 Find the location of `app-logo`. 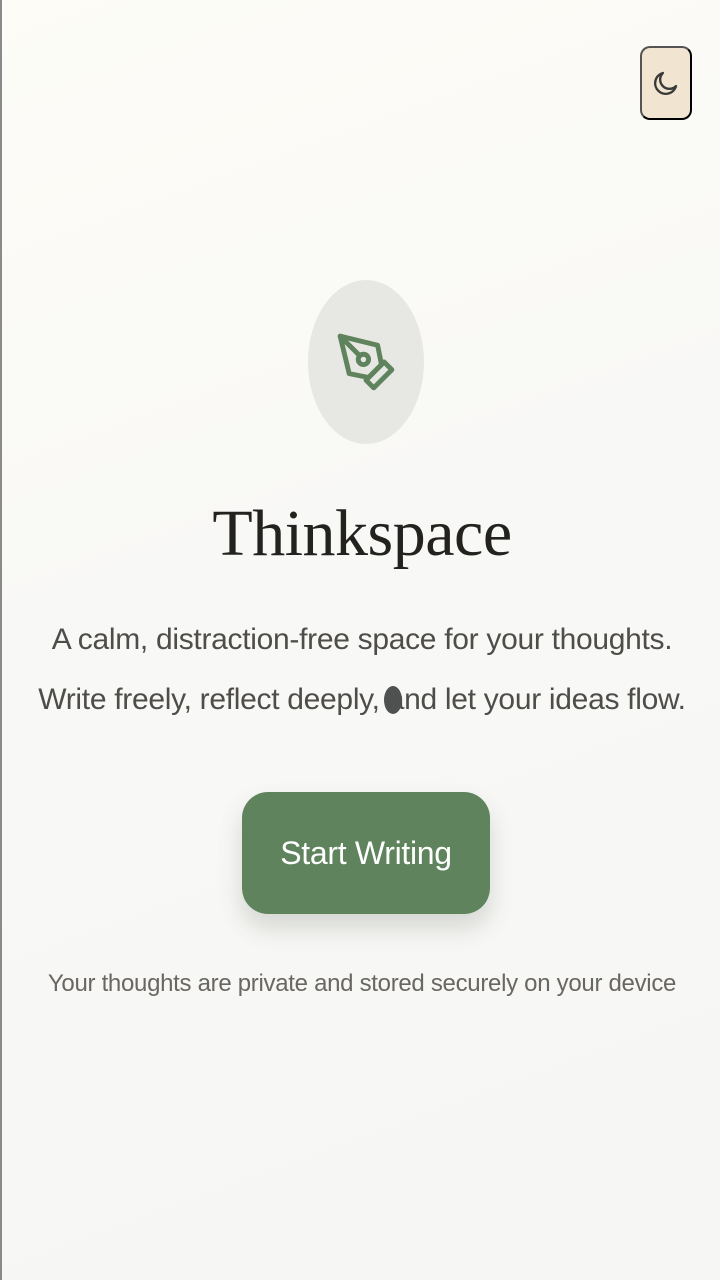

app-logo is located at coordinates (366, 362).